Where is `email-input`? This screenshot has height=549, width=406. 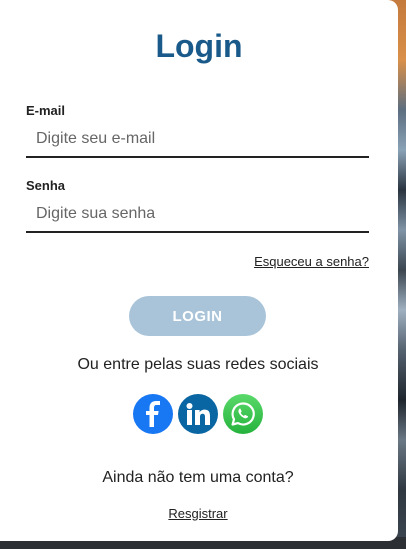 email-input is located at coordinates (197, 141).